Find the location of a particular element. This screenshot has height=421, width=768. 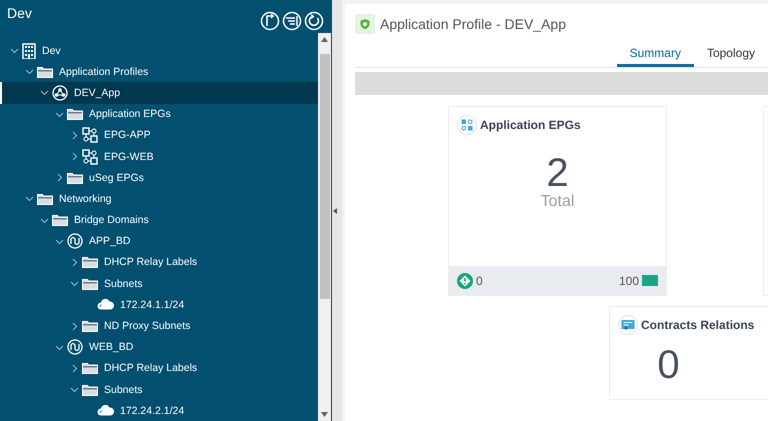

tree-item: uSeg EPGs is located at coordinates (159, 177).